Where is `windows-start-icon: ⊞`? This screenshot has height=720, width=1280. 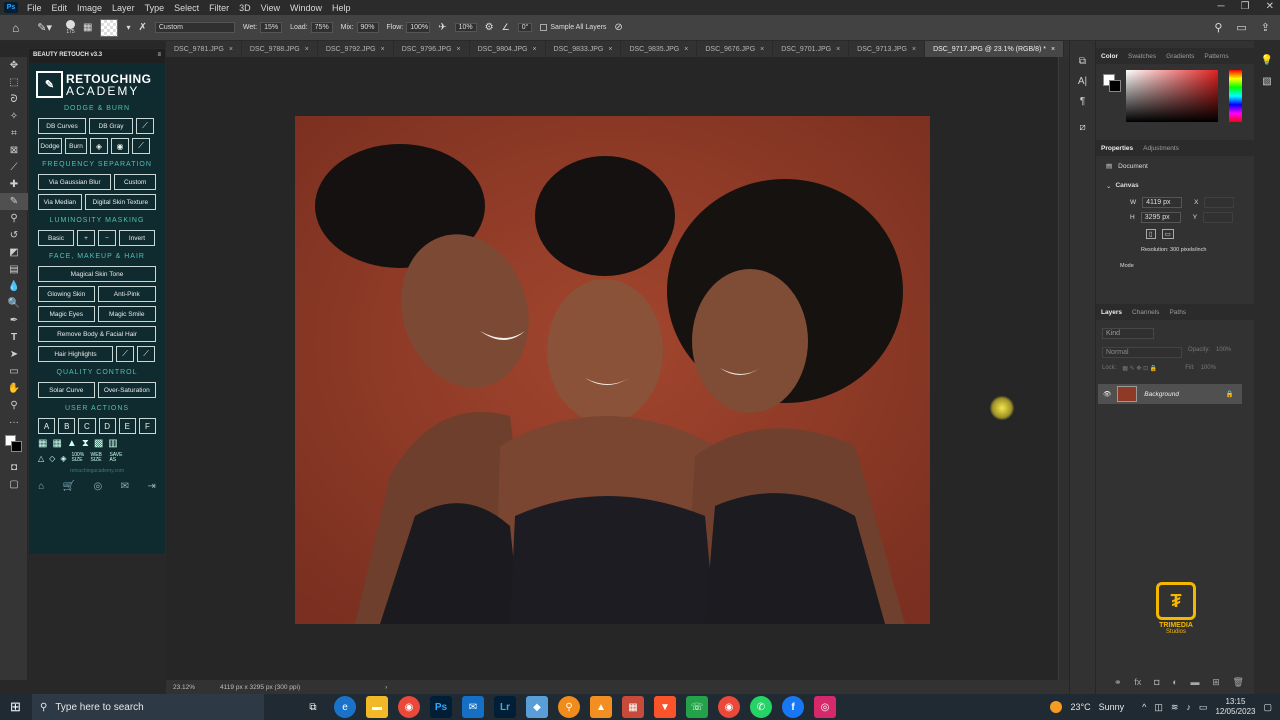 windows-start-icon: ⊞ is located at coordinates (15, 707).